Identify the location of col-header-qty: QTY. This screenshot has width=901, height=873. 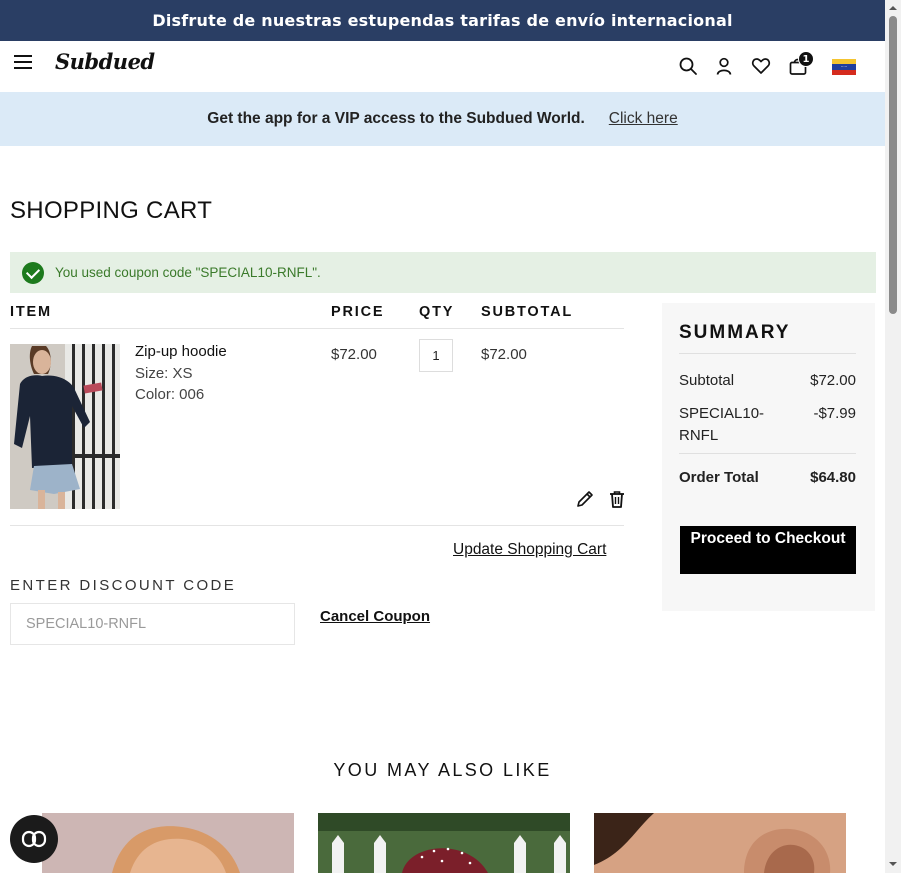
(437, 312).